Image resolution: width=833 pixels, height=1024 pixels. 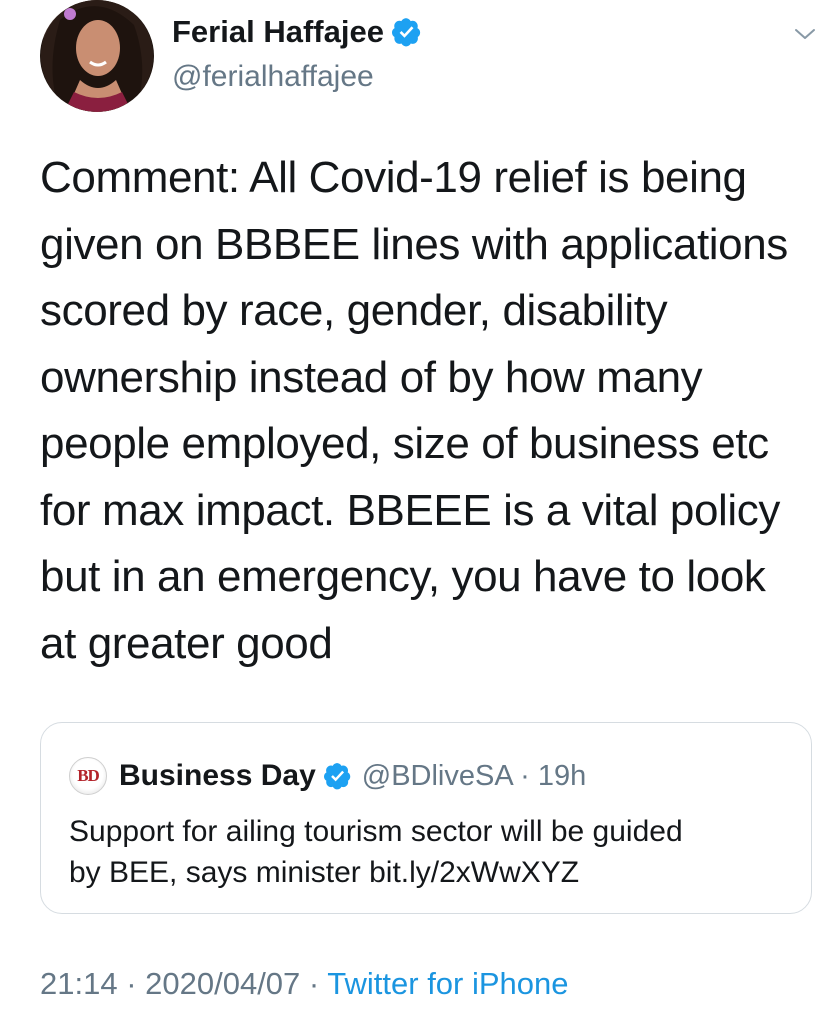 I want to click on tweet-text-line: Comment: All Covid-19 relief is being, so click(x=393, y=177).